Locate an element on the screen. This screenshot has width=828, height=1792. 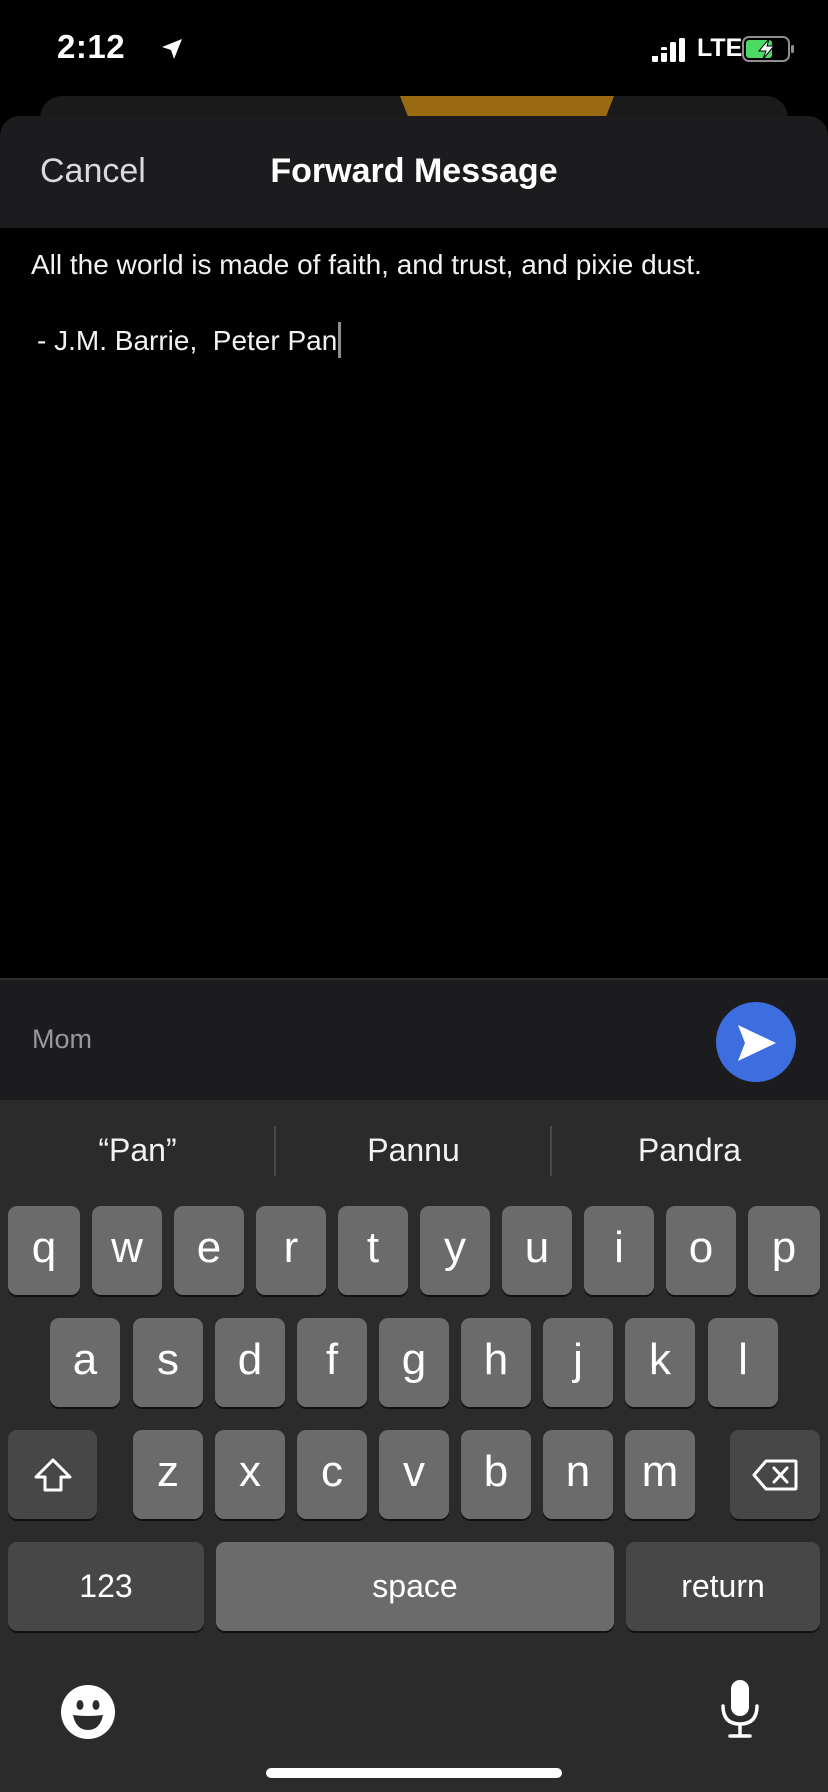
send-button is located at coordinates (756, 1042).